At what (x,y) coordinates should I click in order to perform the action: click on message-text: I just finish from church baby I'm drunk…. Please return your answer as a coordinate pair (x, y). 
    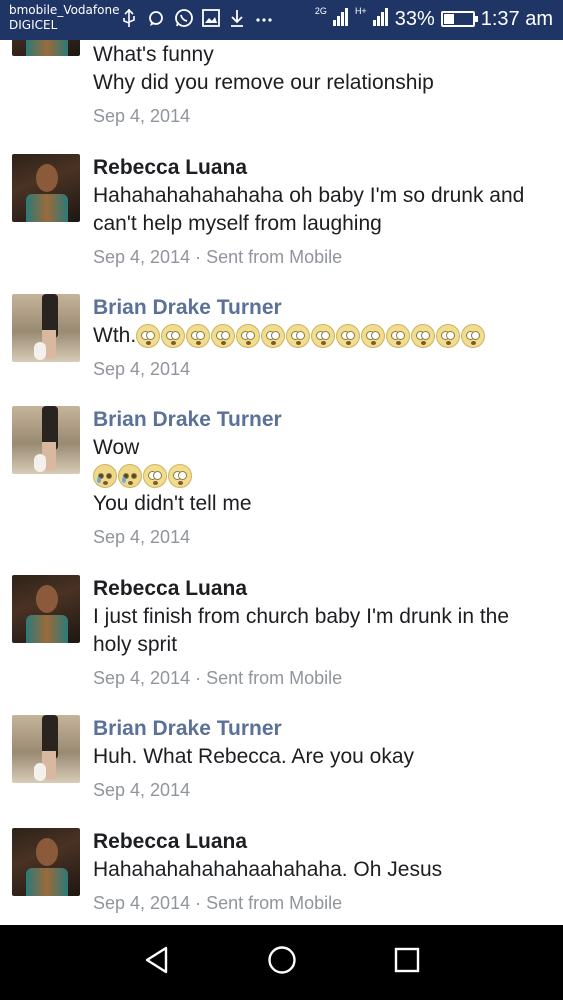
    Looking at the image, I should click on (301, 616).